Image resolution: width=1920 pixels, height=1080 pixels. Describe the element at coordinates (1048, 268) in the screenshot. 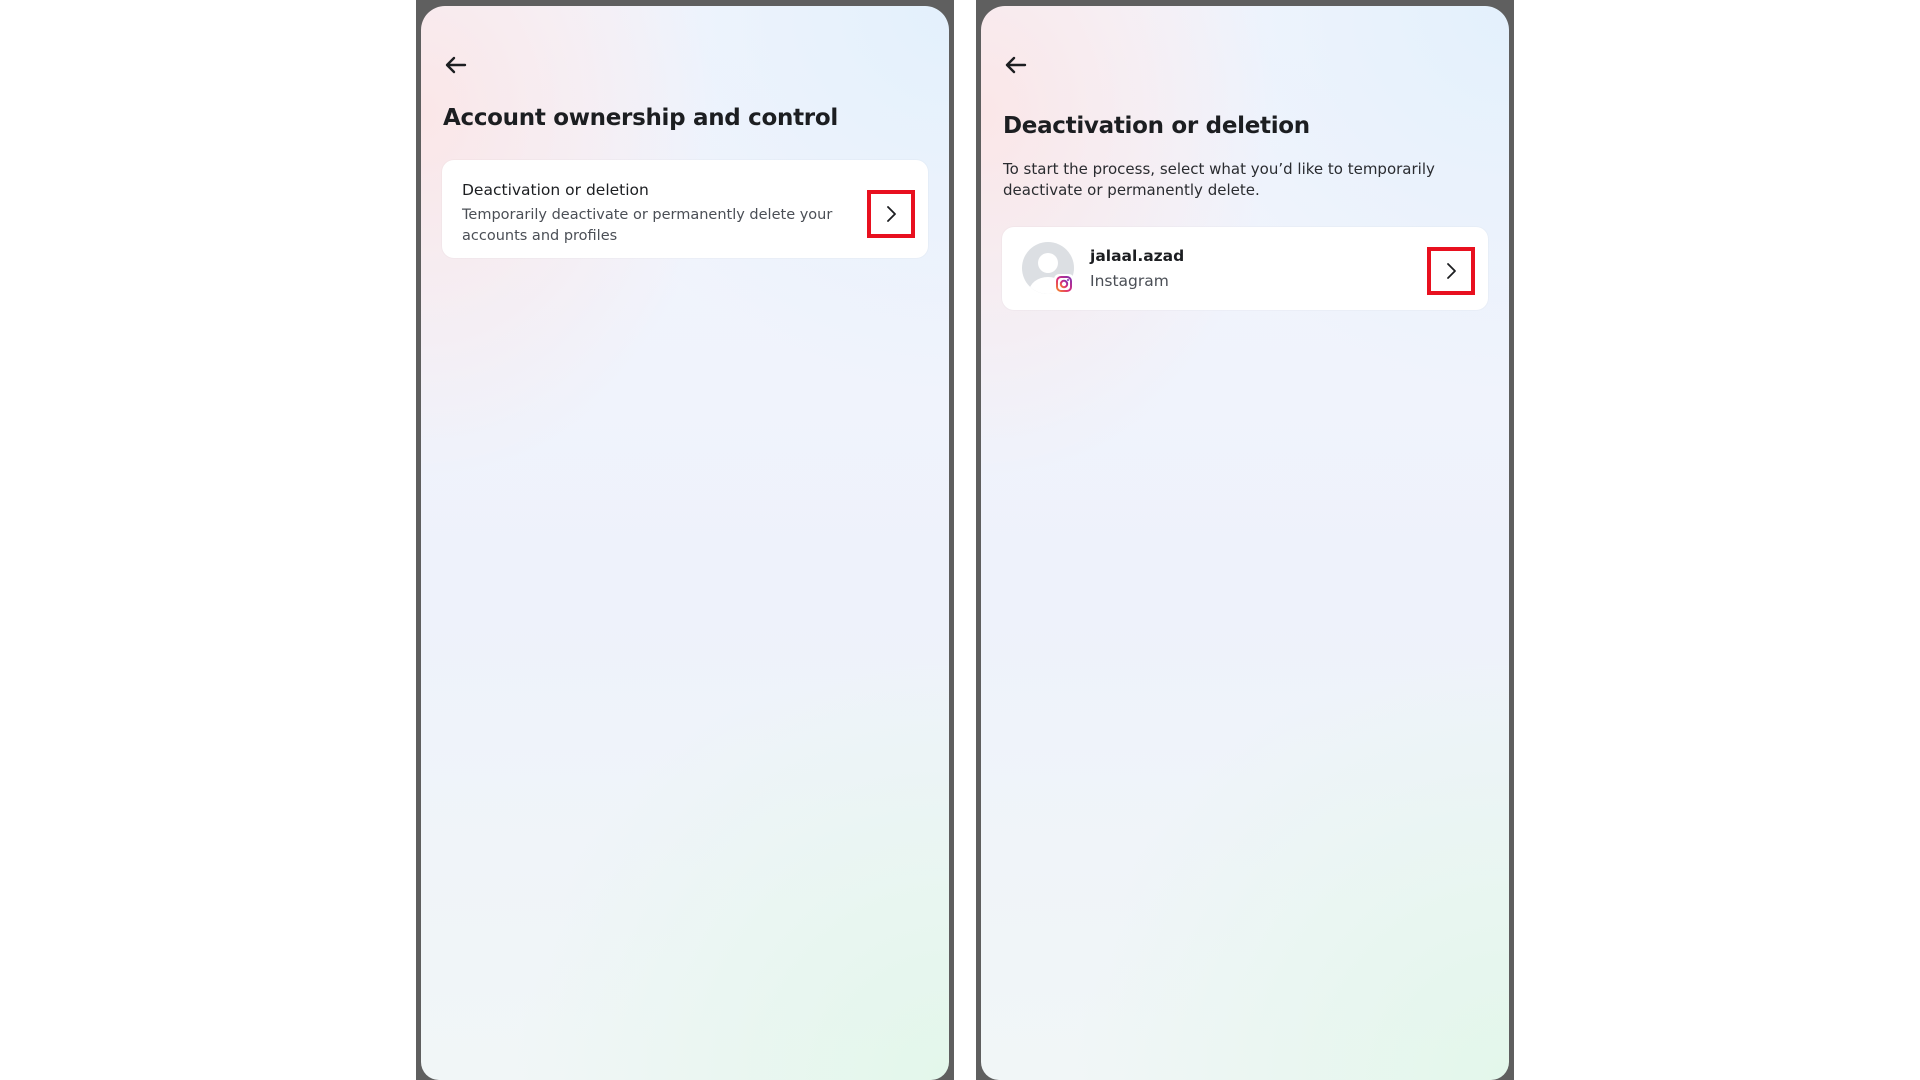

I see `avatar` at that location.